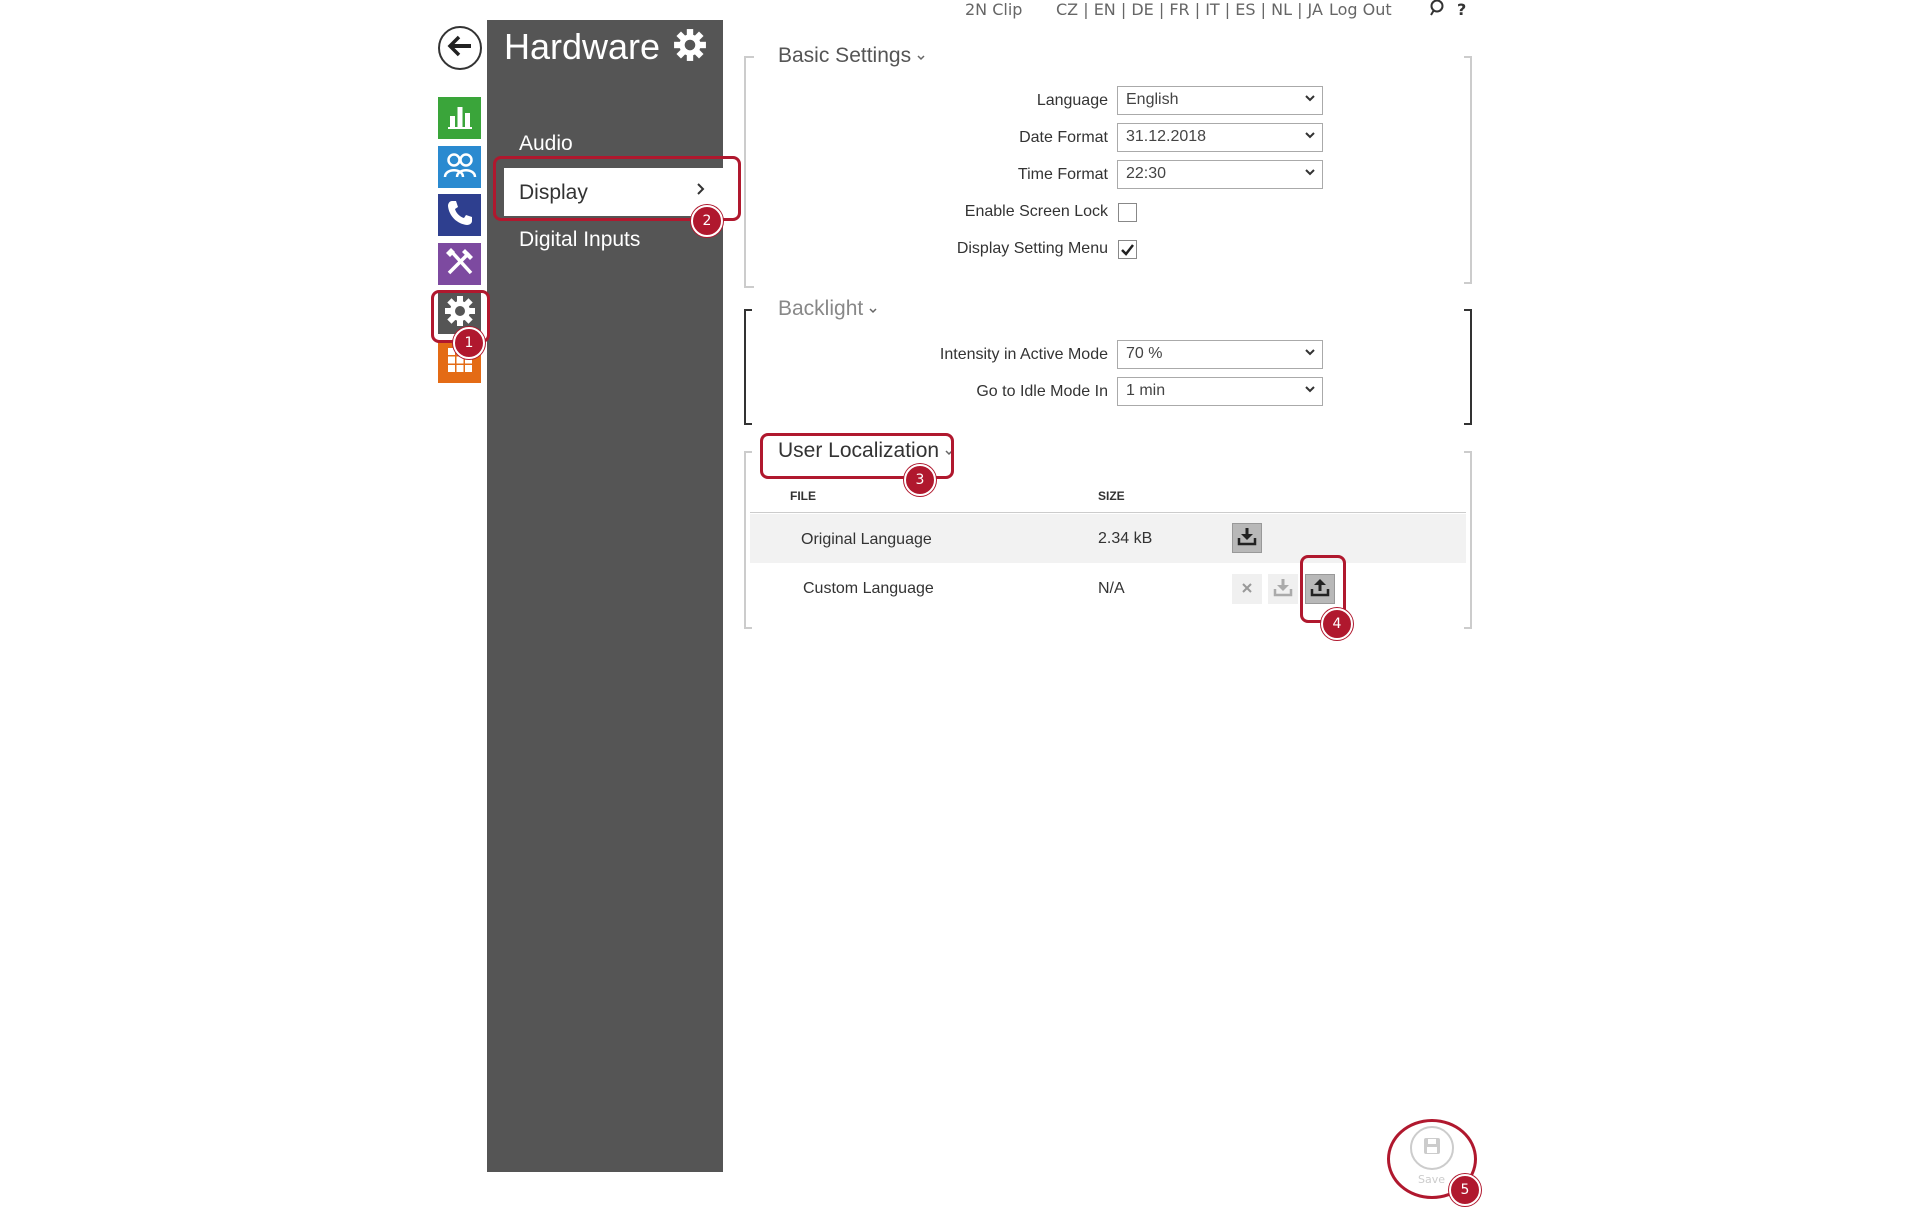 The image size is (1908, 1217). What do you see at coordinates (920, 480) in the screenshot?
I see `callout-badge-3: 3` at bounding box center [920, 480].